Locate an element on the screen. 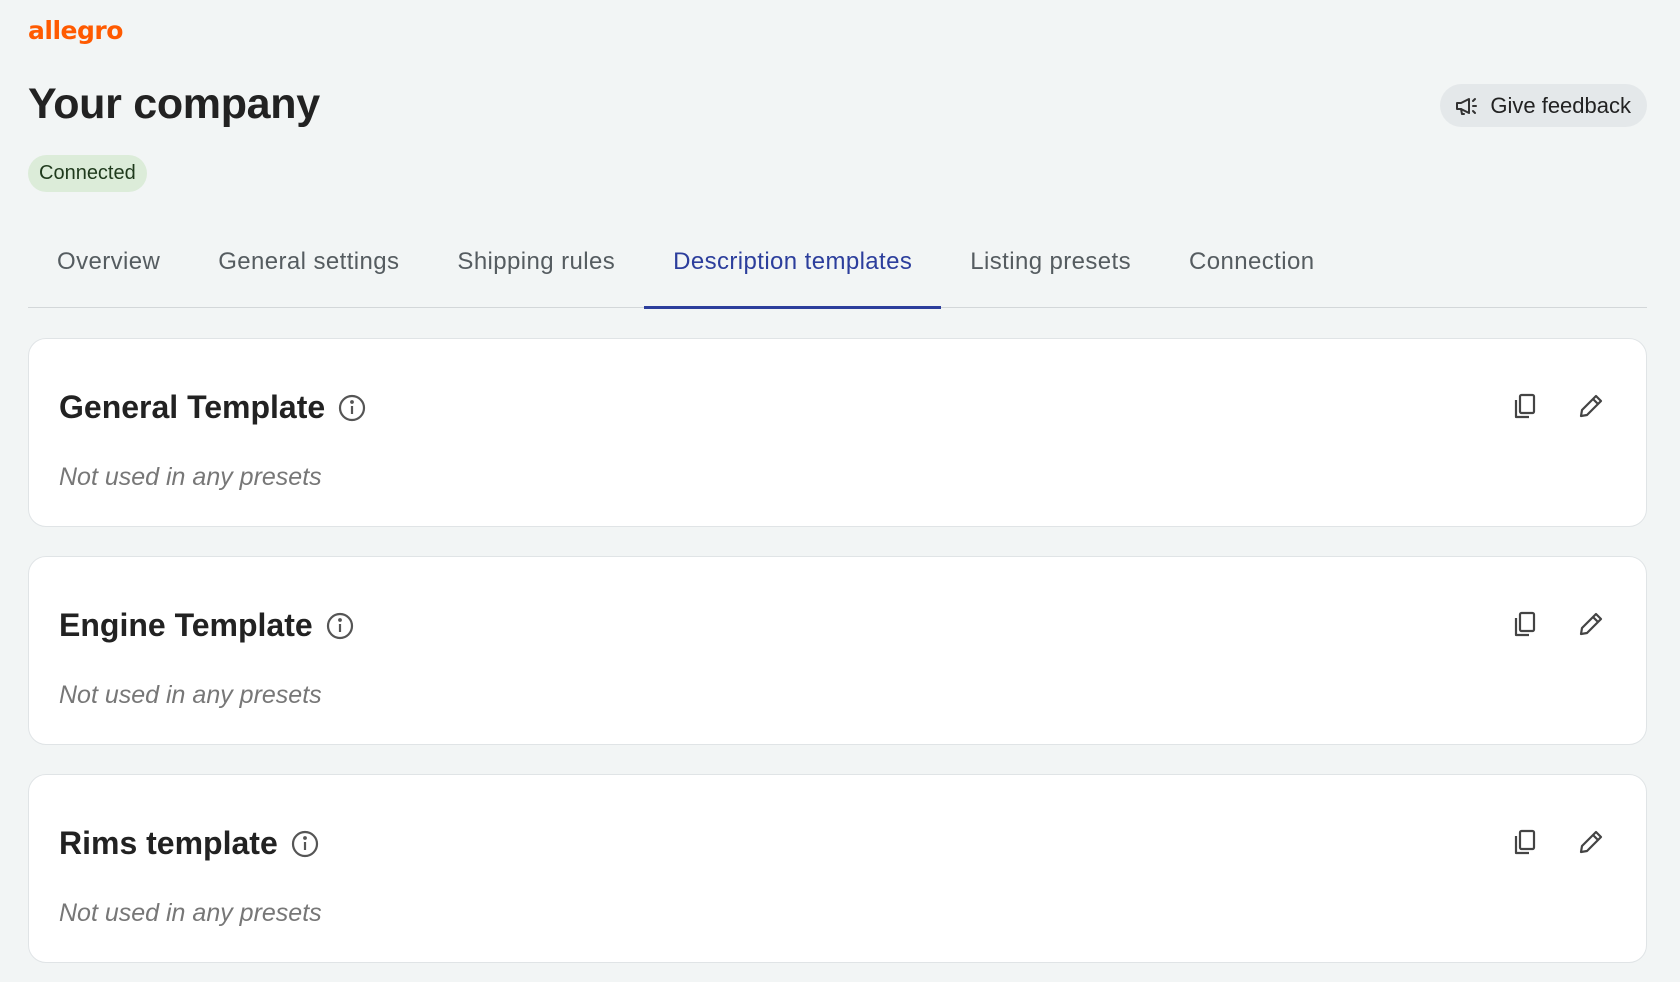 This screenshot has height=982, width=1680. logo-text: allegro is located at coordinates (75, 30).